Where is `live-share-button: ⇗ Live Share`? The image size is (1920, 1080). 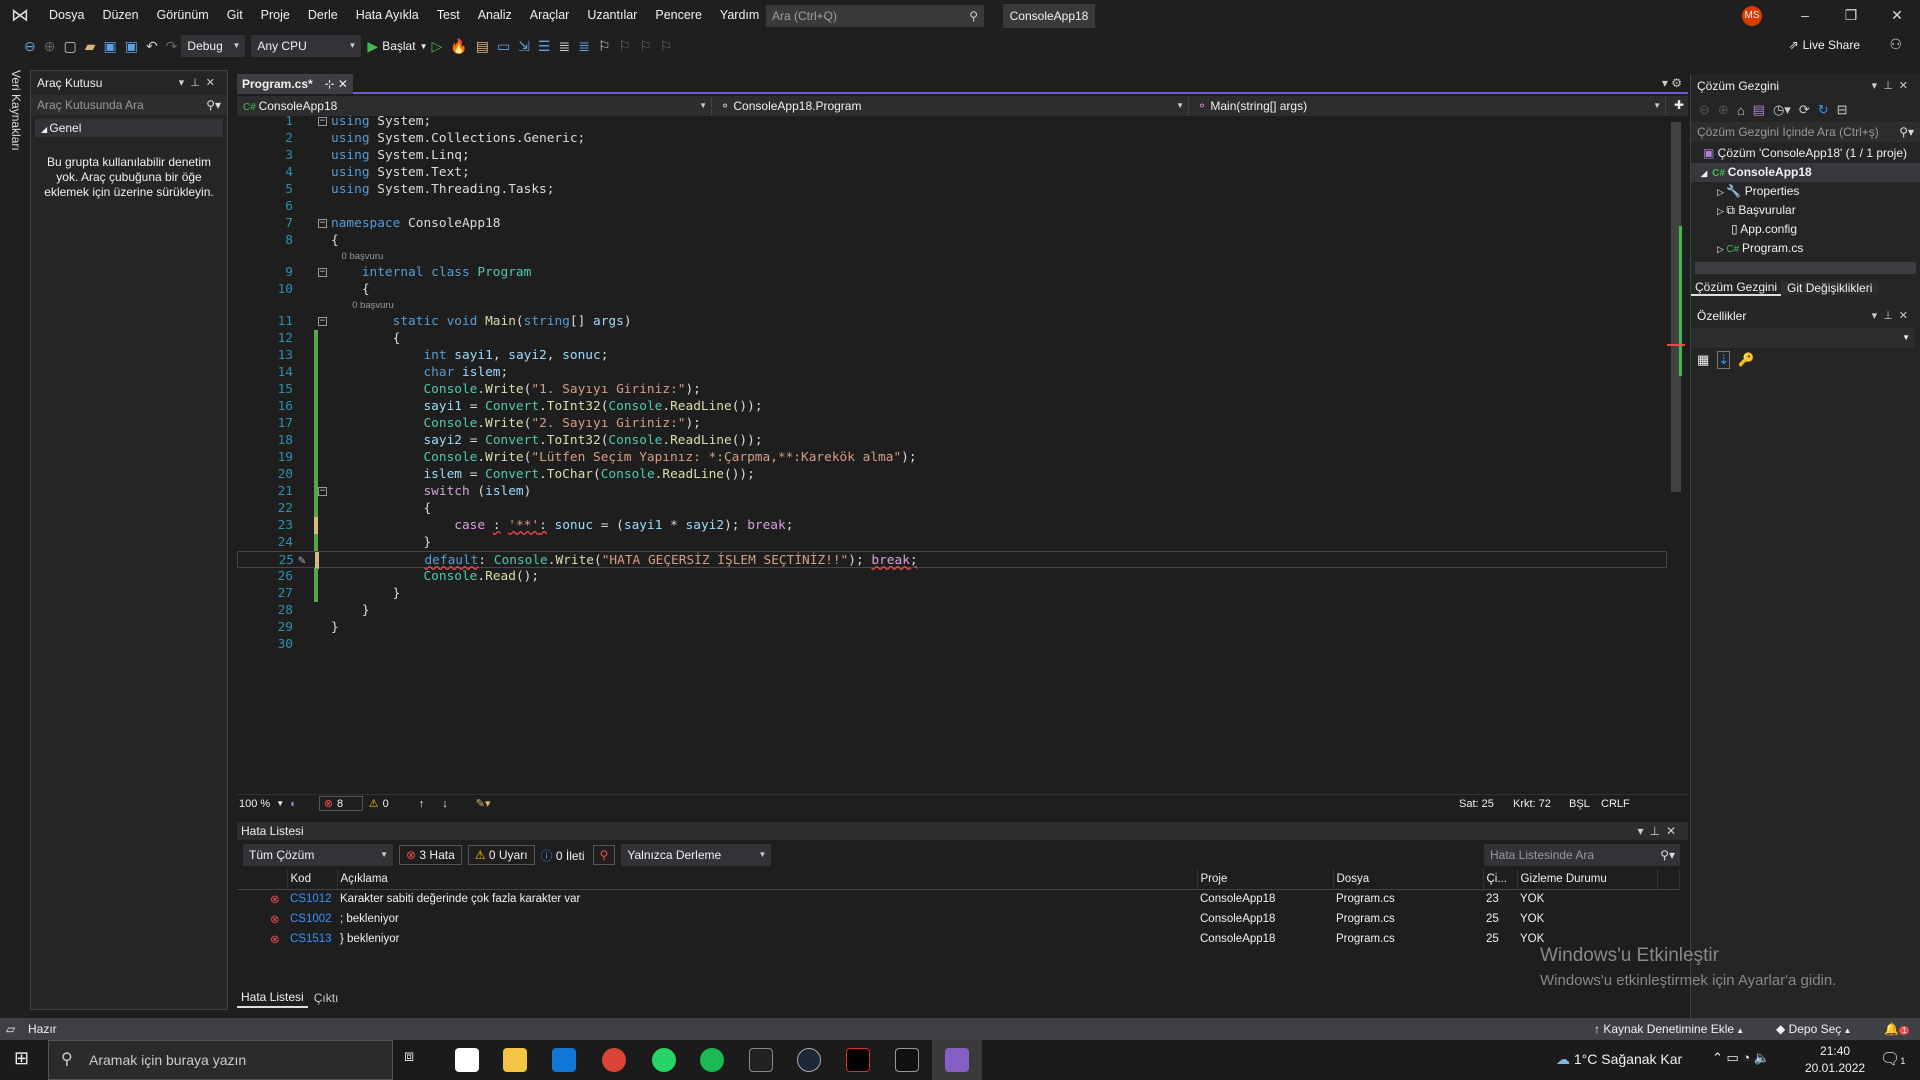 live-share-button: ⇗ Live Share is located at coordinates (1824, 45).